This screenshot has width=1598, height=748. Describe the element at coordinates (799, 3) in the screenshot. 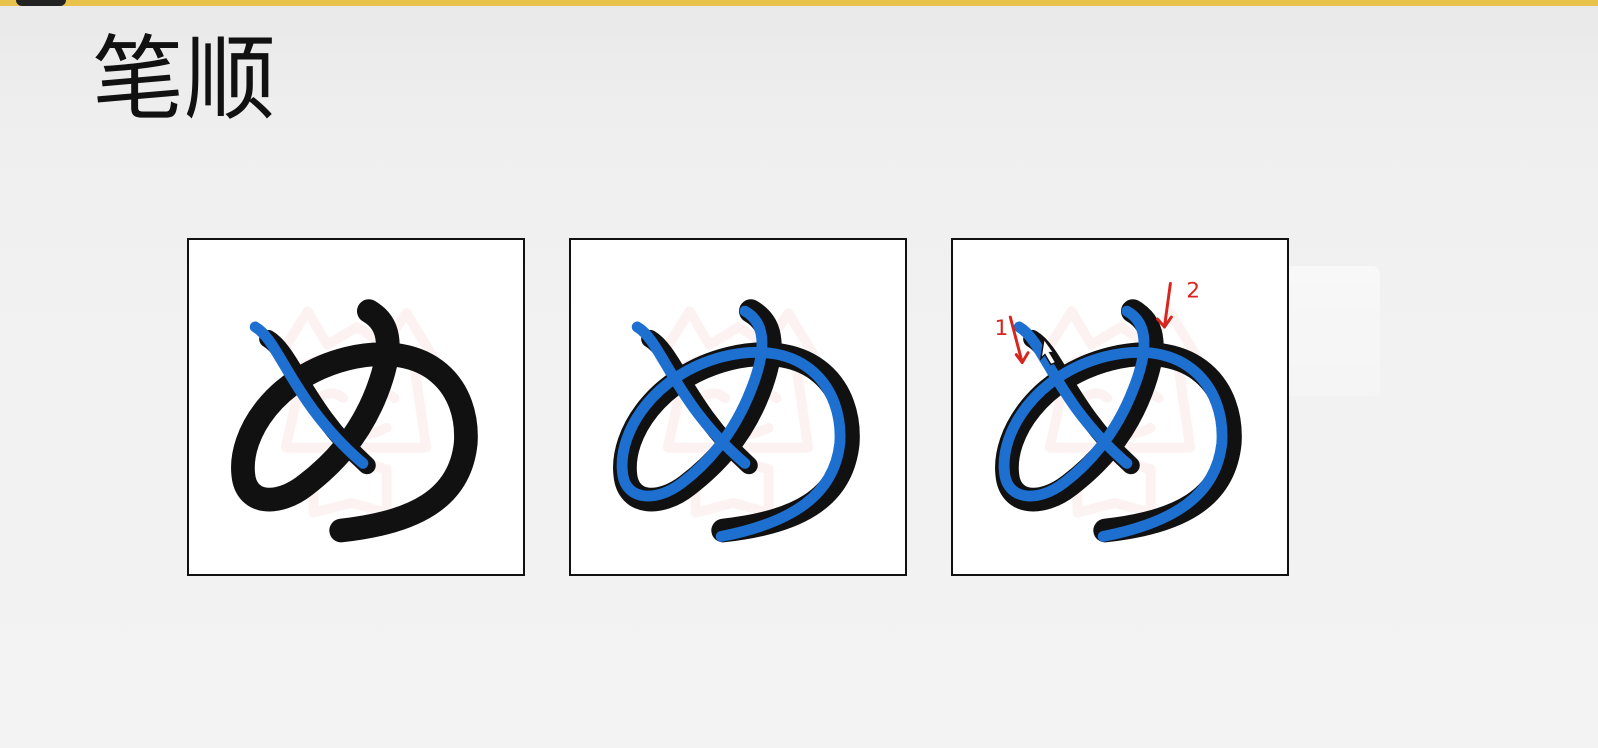

I see `top-accent-bar` at that location.